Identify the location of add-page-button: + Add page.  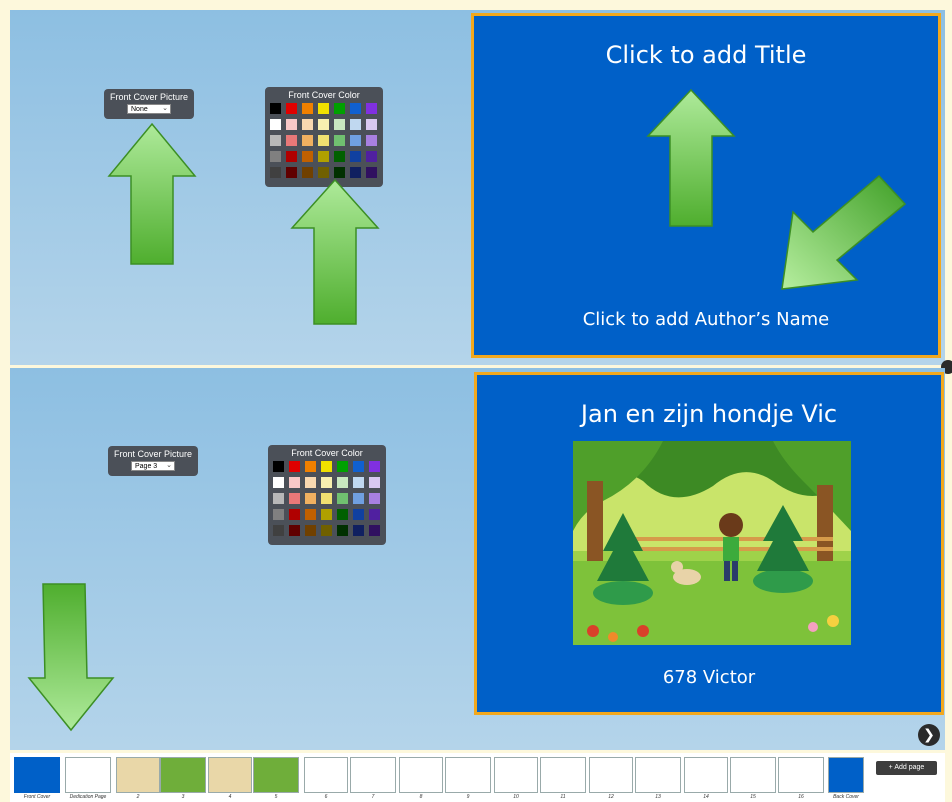
(906, 768).